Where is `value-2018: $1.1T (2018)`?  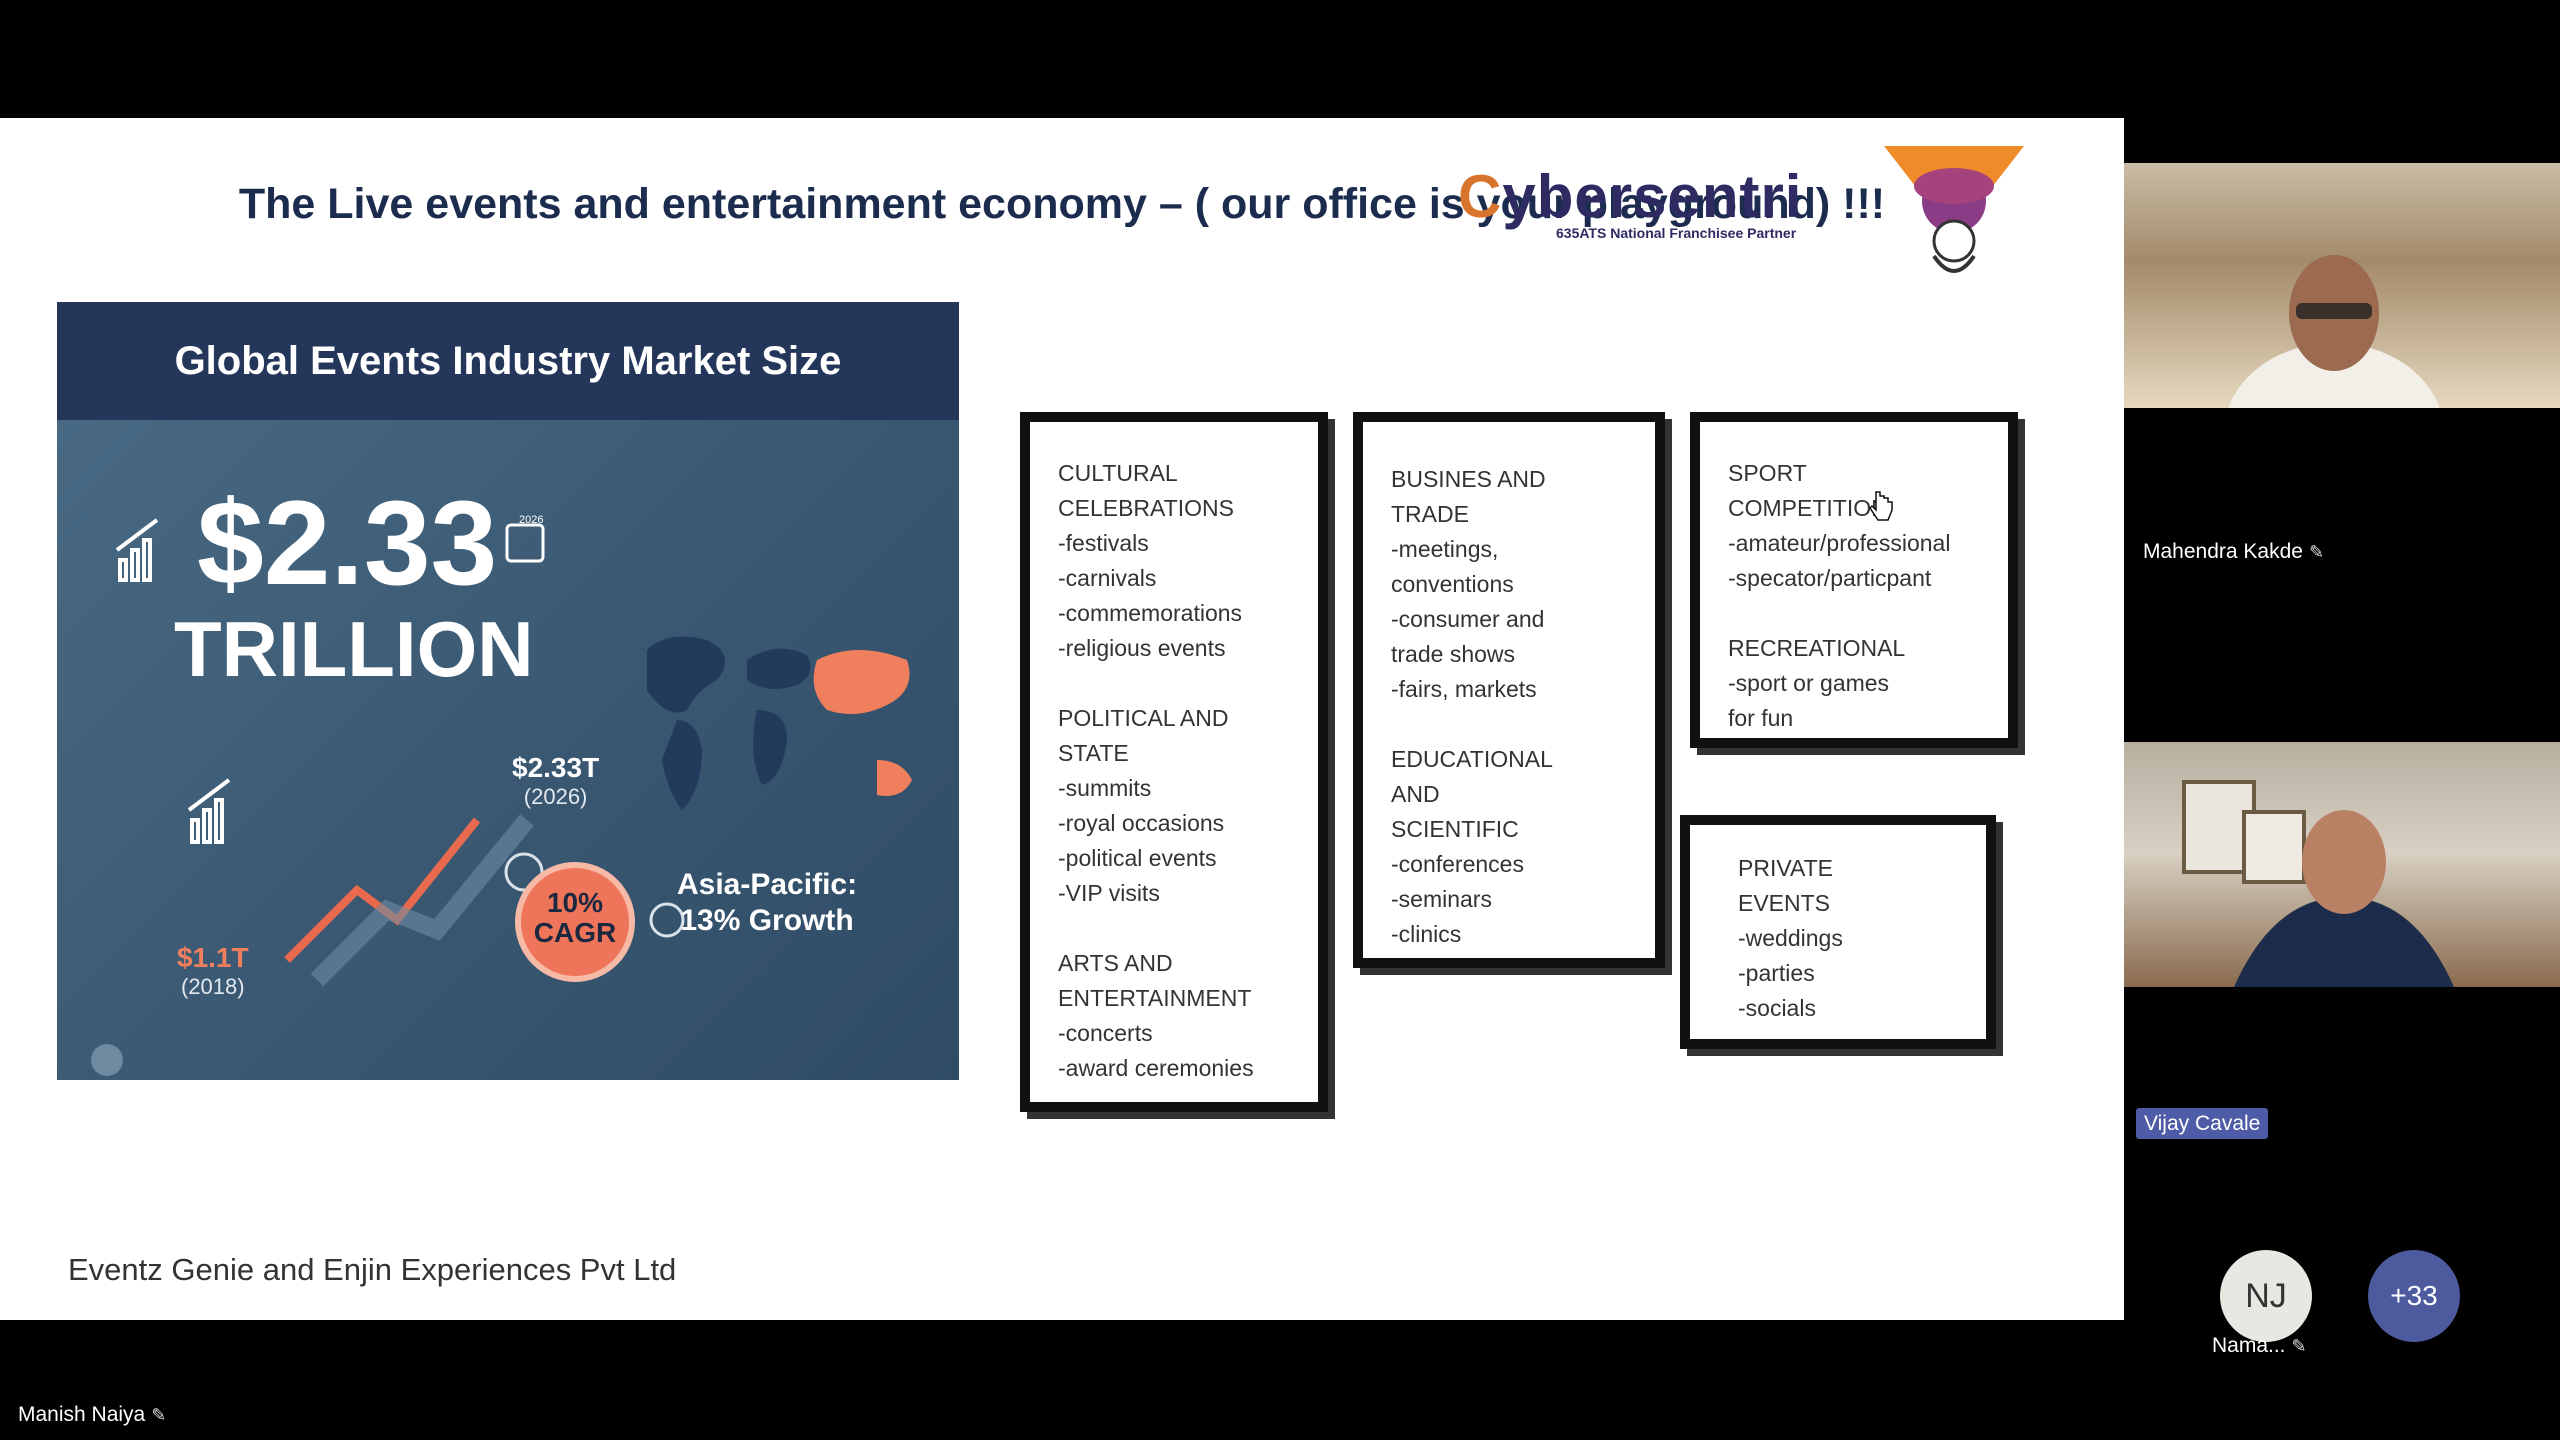 value-2018: $1.1T (2018) is located at coordinates (213, 970).